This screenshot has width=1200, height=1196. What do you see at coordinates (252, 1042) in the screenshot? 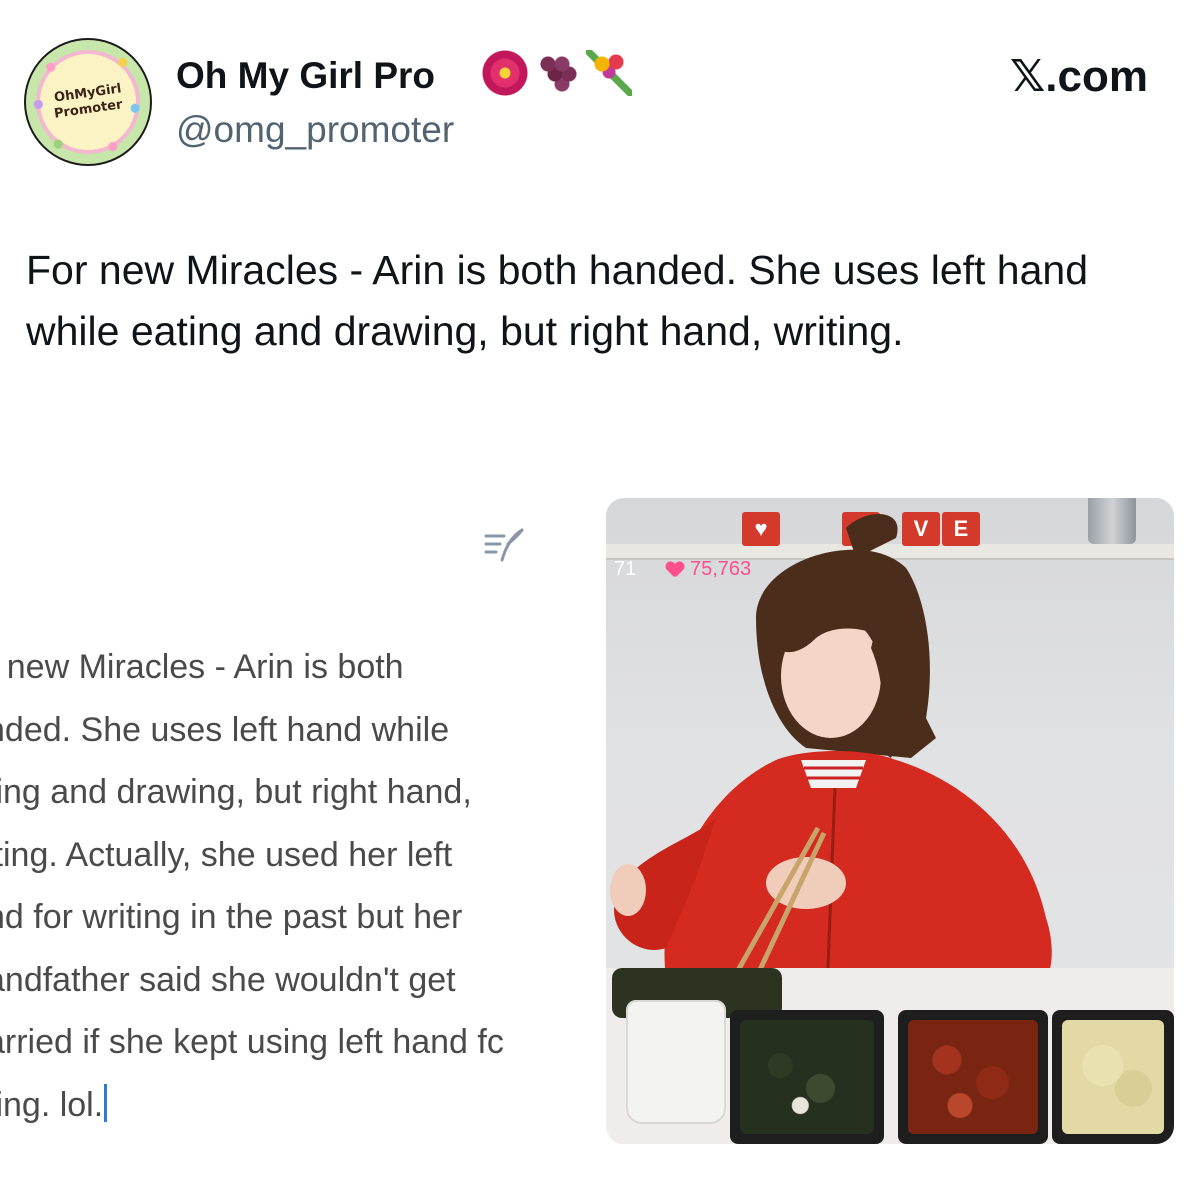
I see `memo-line: arried if she kept using left hand fc` at bounding box center [252, 1042].